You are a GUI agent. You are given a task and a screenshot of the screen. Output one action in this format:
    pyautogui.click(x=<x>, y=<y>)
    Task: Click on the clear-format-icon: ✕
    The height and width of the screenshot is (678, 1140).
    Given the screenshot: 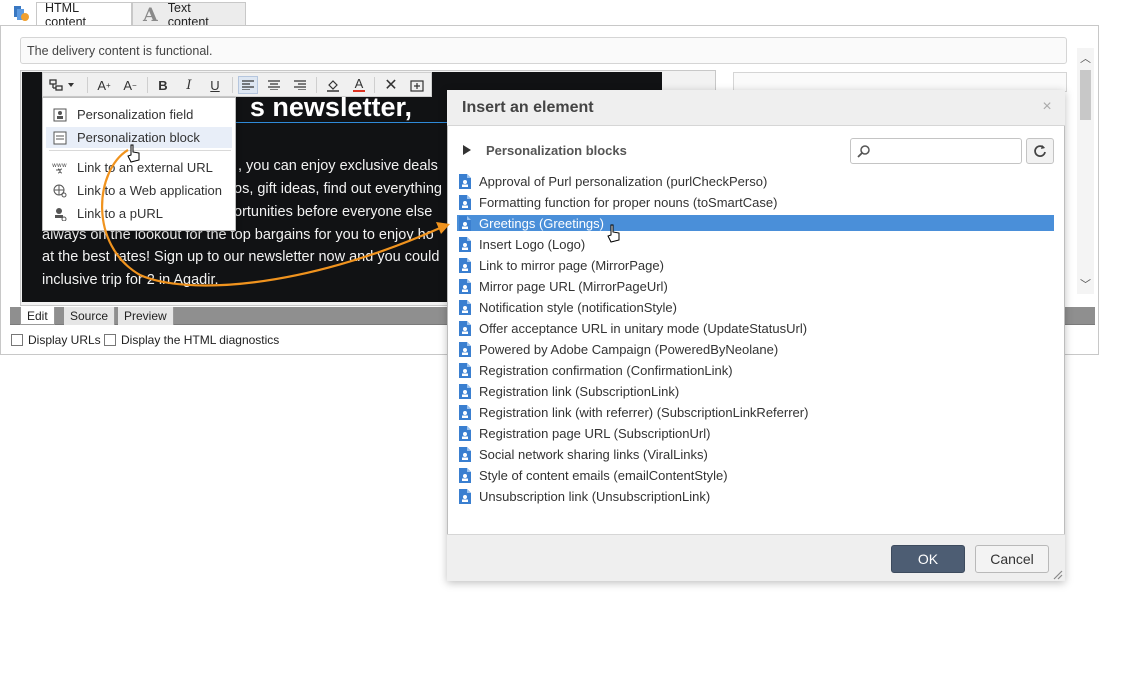 What is the action you would take?
    pyautogui.click(x=391, y=85)
    